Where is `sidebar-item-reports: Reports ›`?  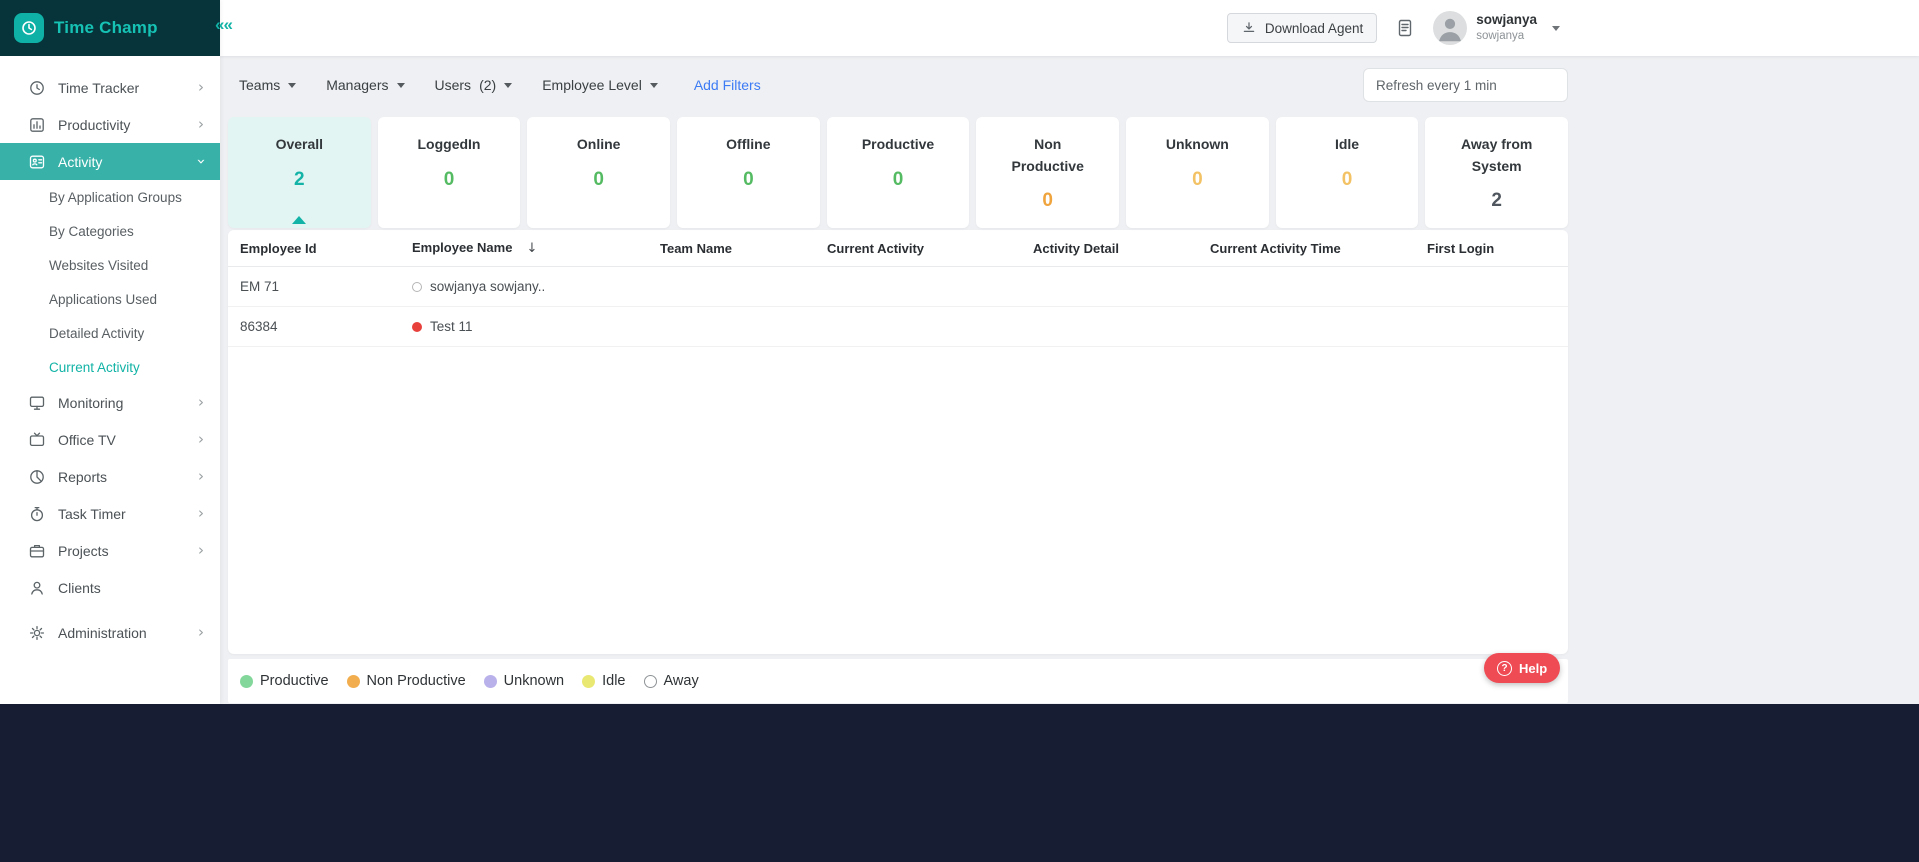
sidebar-item-reports: Reports › is located at coordinates (110, 476).